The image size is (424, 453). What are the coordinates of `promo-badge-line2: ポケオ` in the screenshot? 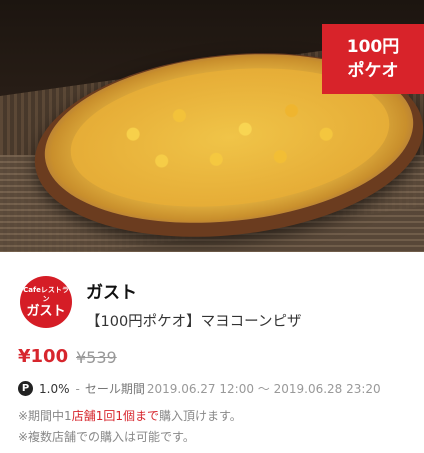 It's located at (373, 71).